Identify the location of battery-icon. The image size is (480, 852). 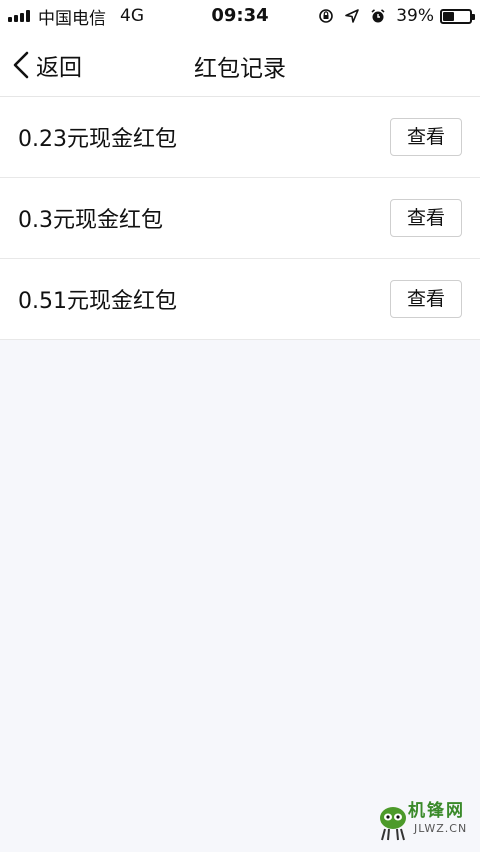
(457, 16).